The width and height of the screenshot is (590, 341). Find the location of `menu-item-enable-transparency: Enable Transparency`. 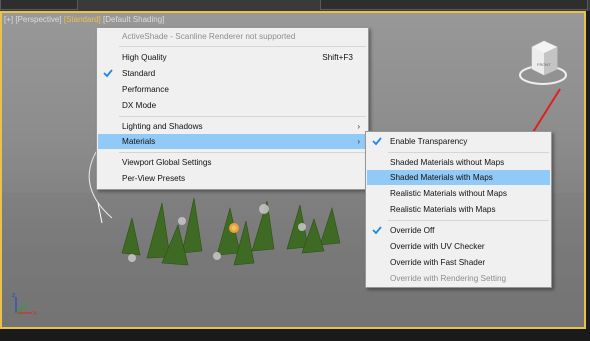

menu-item-enable-transparency: Enable Transparency is located at coordinates (458, 141).